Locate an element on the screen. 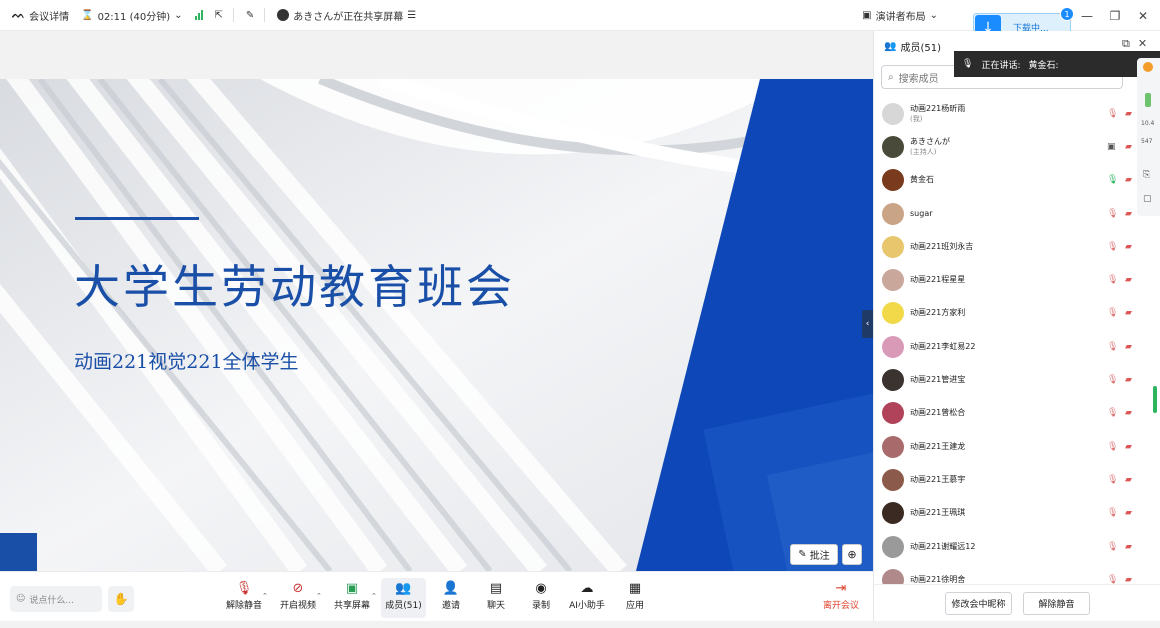  search-placeholder: 搜索成员 is located at coordinates (918, 79).